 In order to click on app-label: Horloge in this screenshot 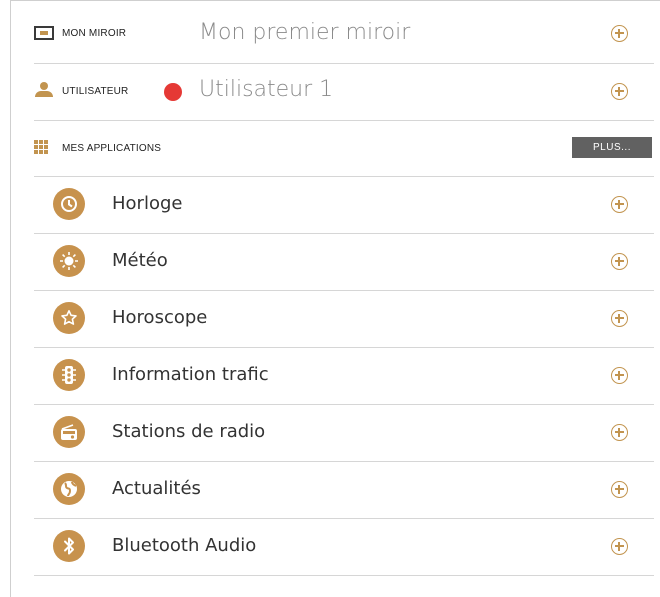, I will do `click(147, 203)`.